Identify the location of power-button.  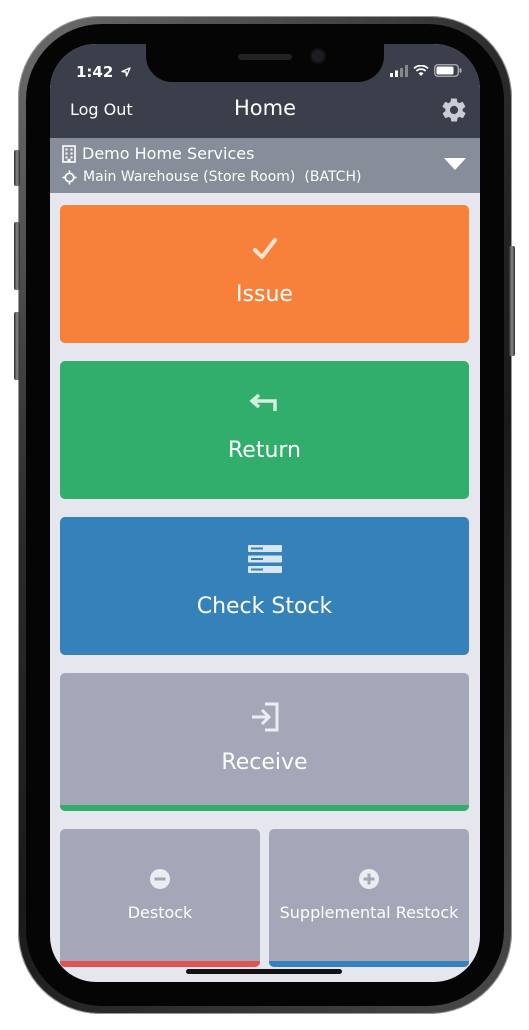
(512, 301).